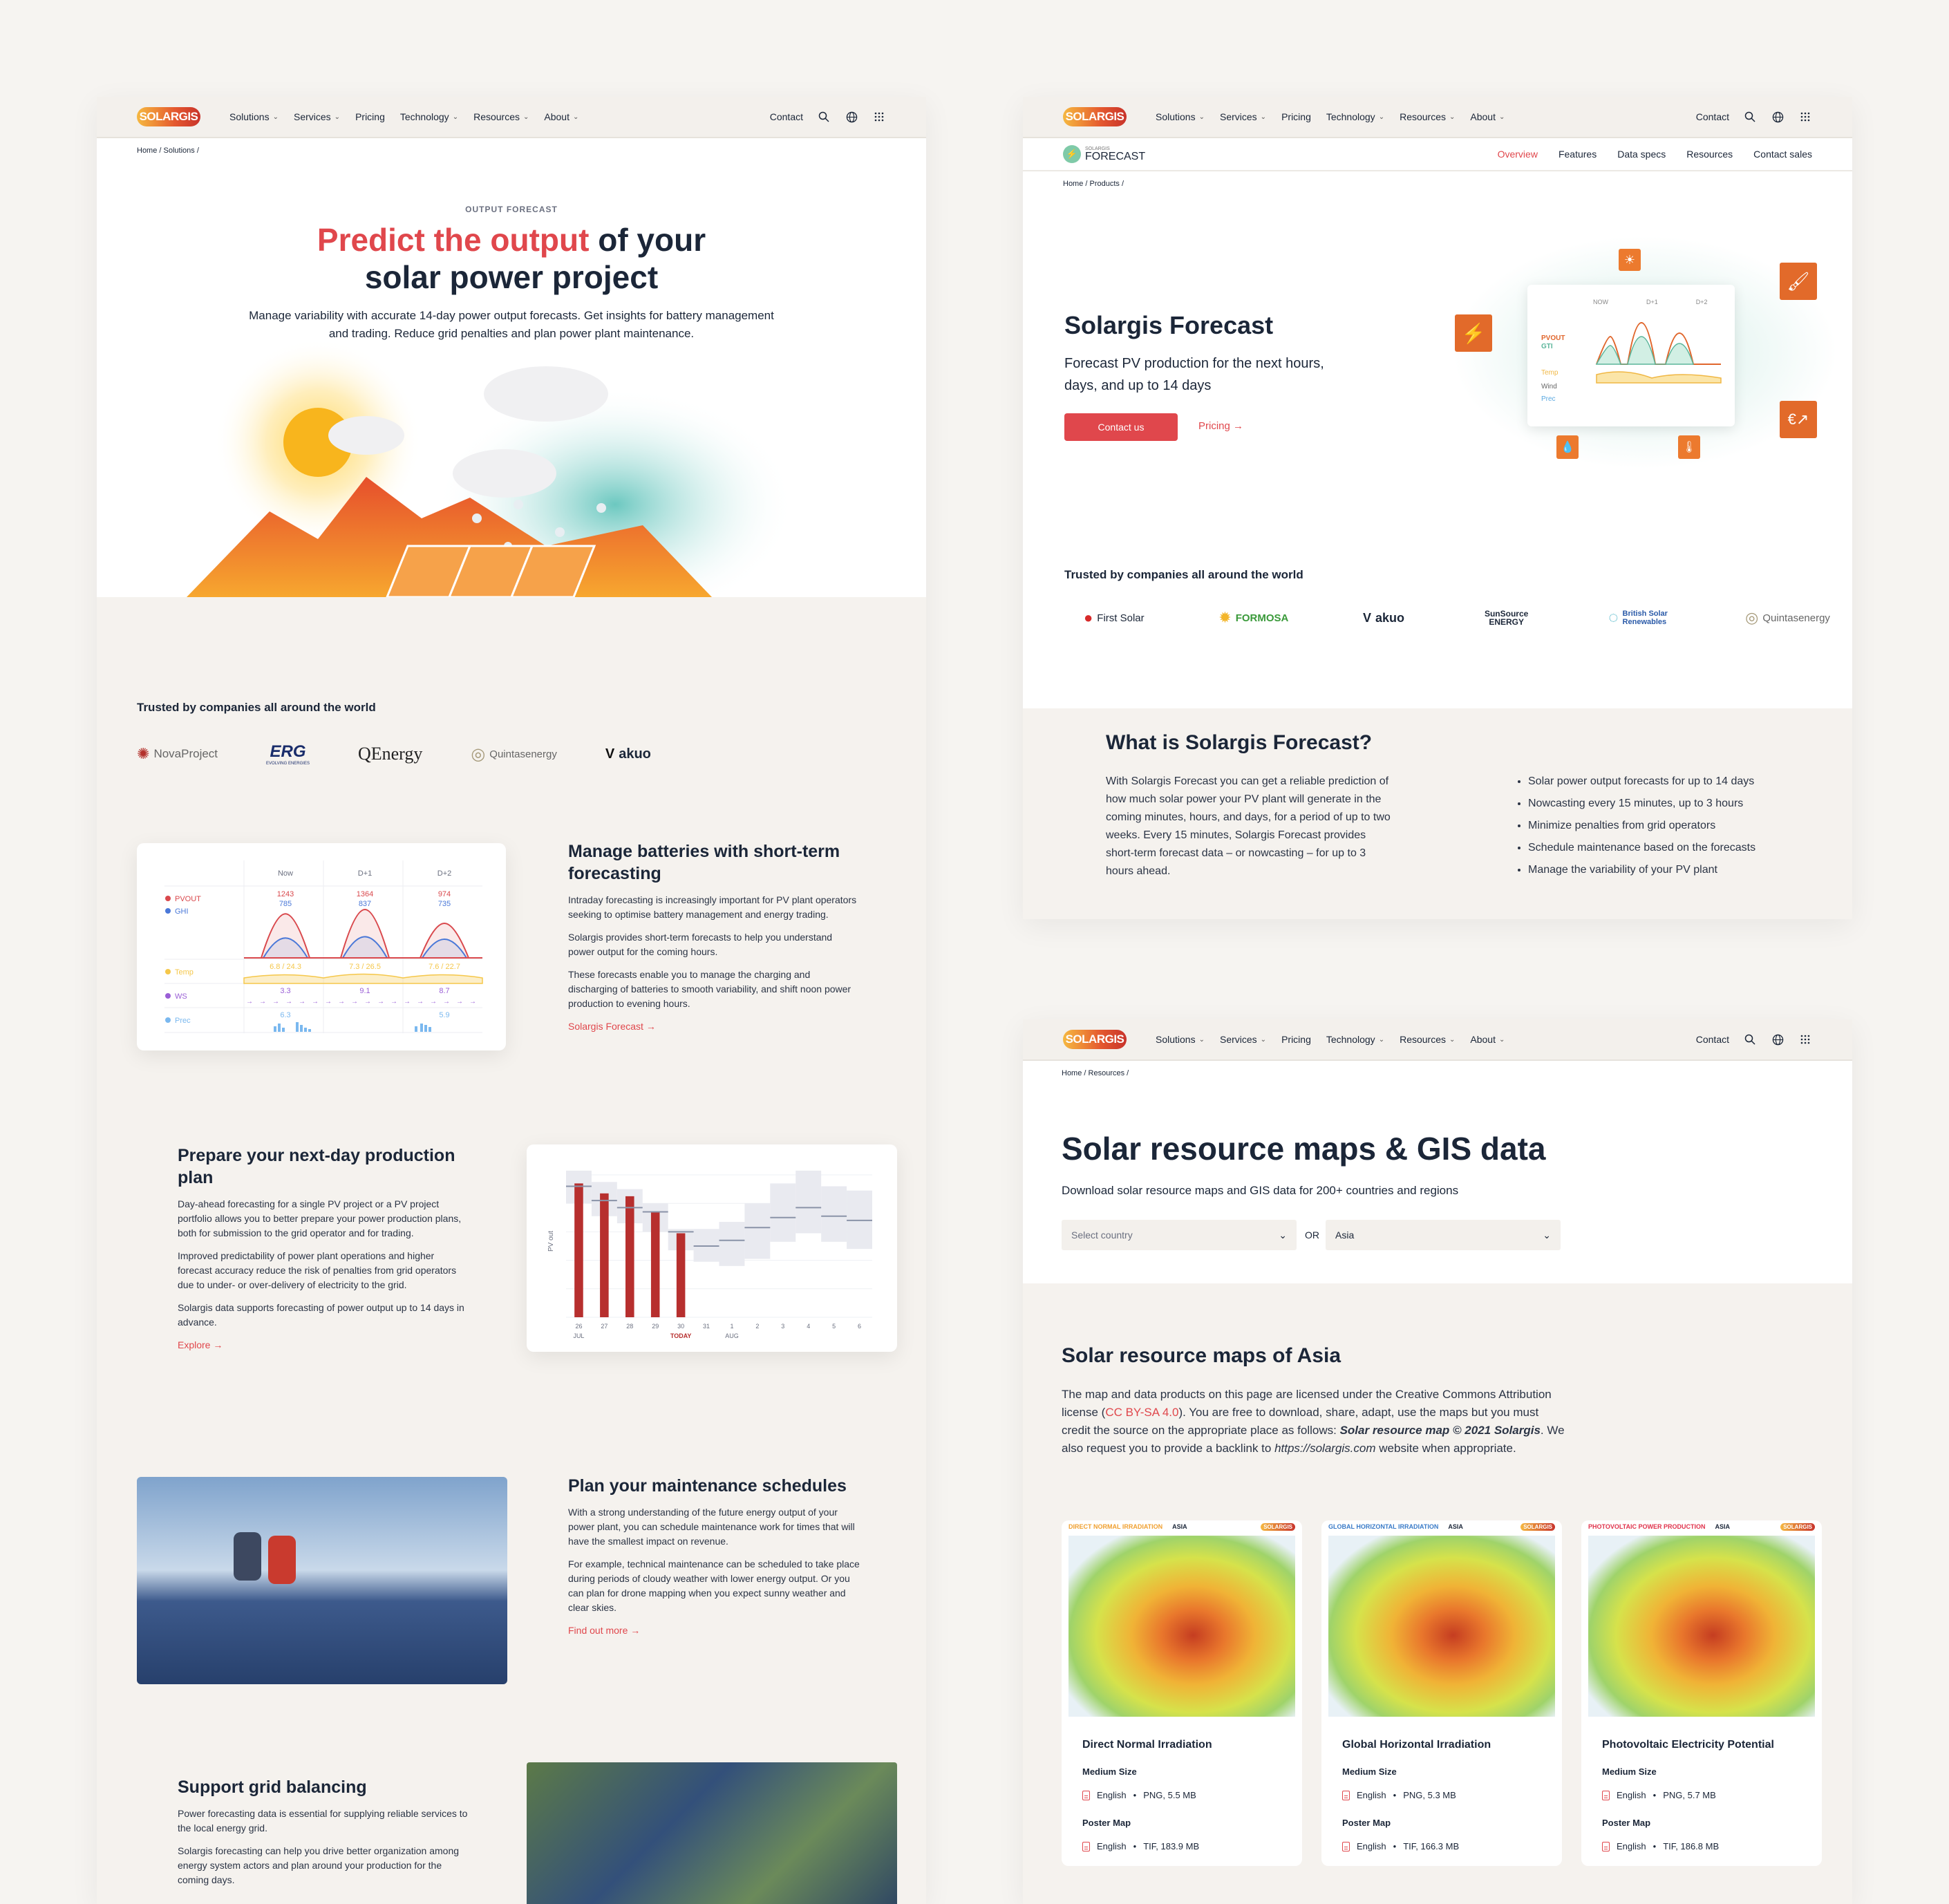 The width and height of the screenshot is (1949, 1904). I want to click on file-icon, so click(1346, 1846).